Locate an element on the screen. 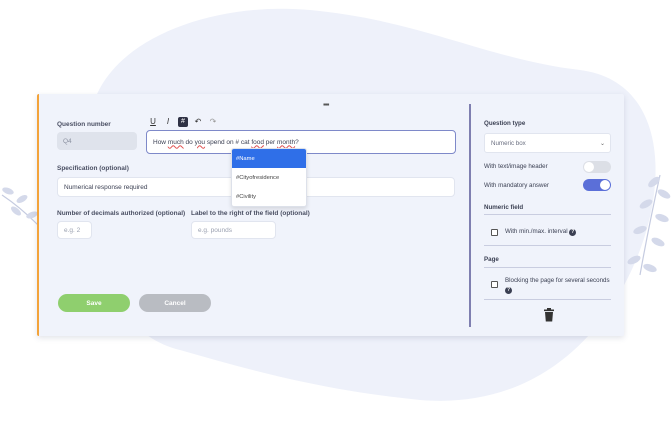 The height and width of the screenshot is (430, 672). column-divider is located at coordinates (470, 215).